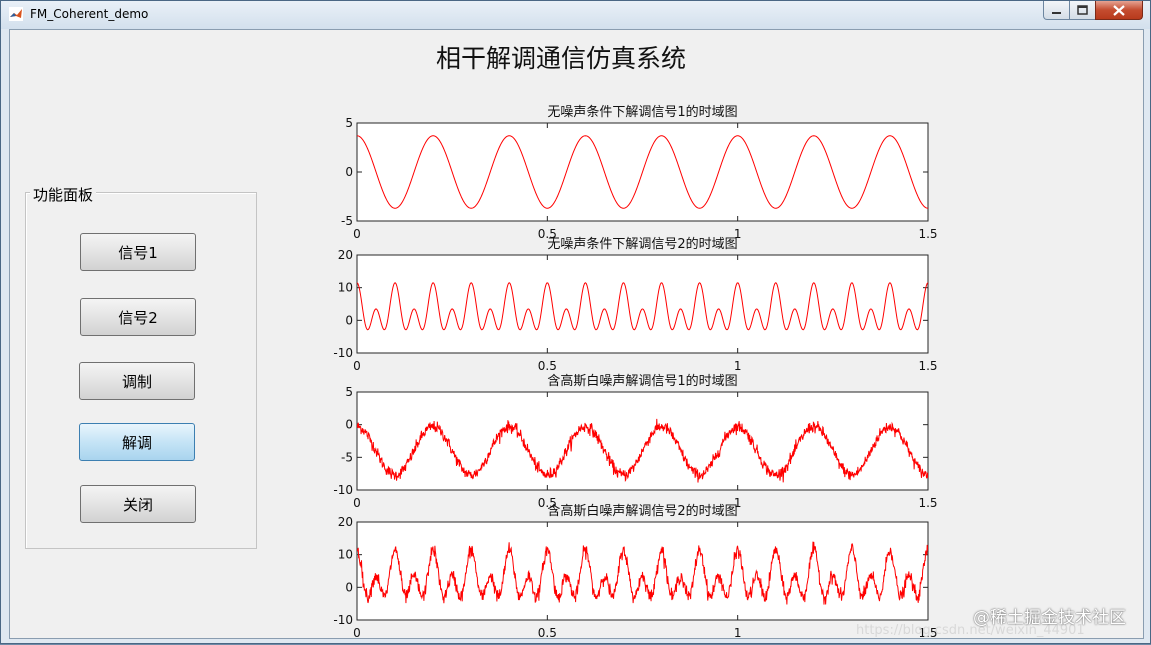 This screenshot has height=645, width=1151. What do you see at coordinates (138, 317) in the screenshot?
I see `signal2-button: 信号2` at bounding box center [138, 317].